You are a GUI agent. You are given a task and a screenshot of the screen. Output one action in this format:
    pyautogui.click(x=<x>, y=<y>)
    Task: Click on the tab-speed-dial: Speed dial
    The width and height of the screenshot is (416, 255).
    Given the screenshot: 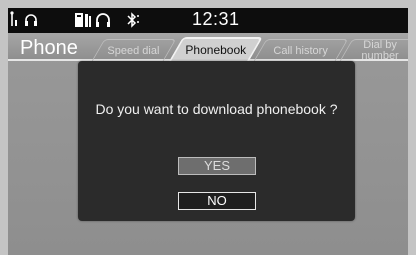 What is the action you would take?
    pyautogui.click(x=134, y=50)
    